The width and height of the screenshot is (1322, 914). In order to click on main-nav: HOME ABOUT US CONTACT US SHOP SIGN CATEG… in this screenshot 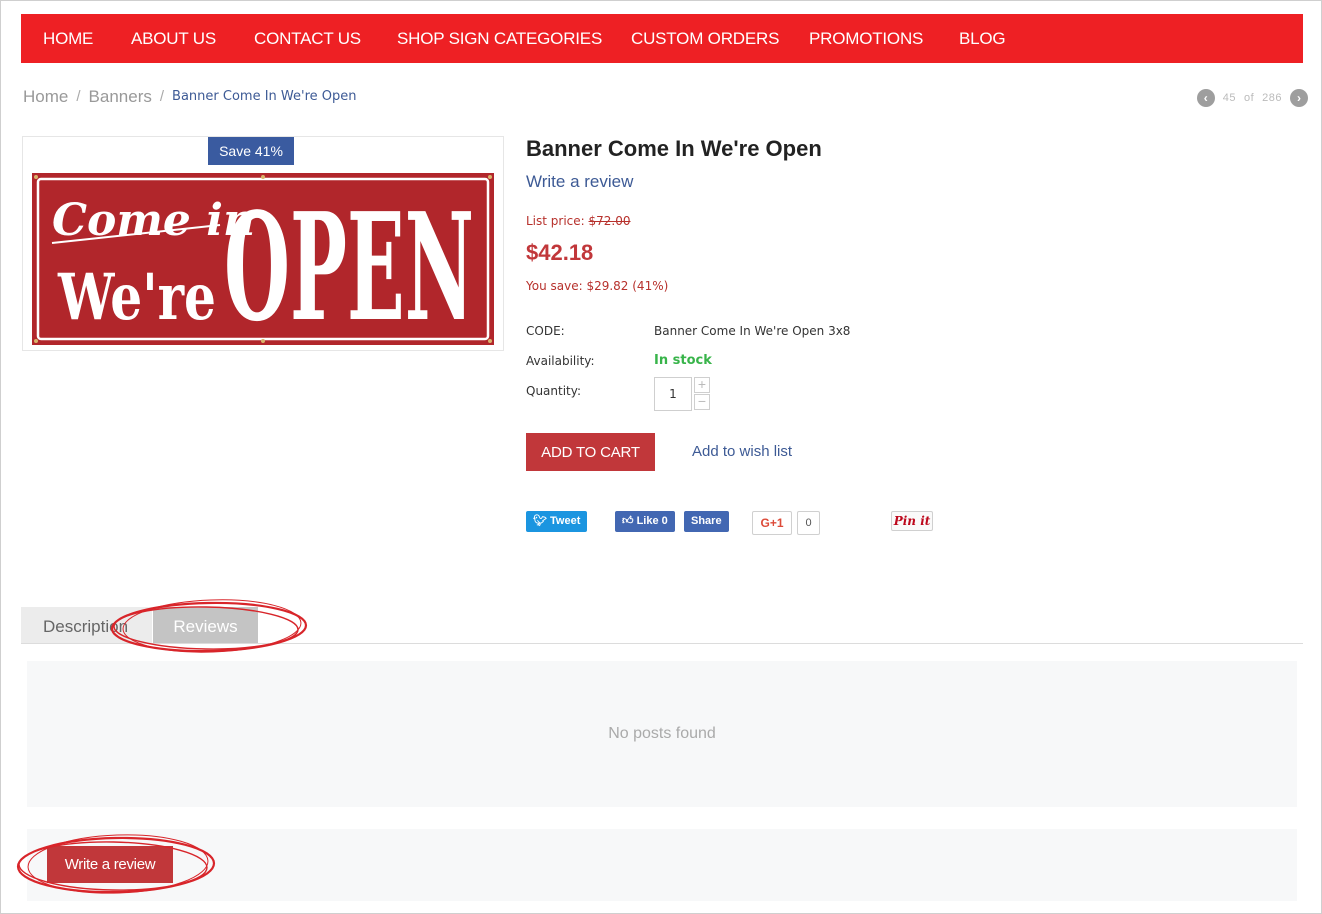, I will do `click(662, 38)`.